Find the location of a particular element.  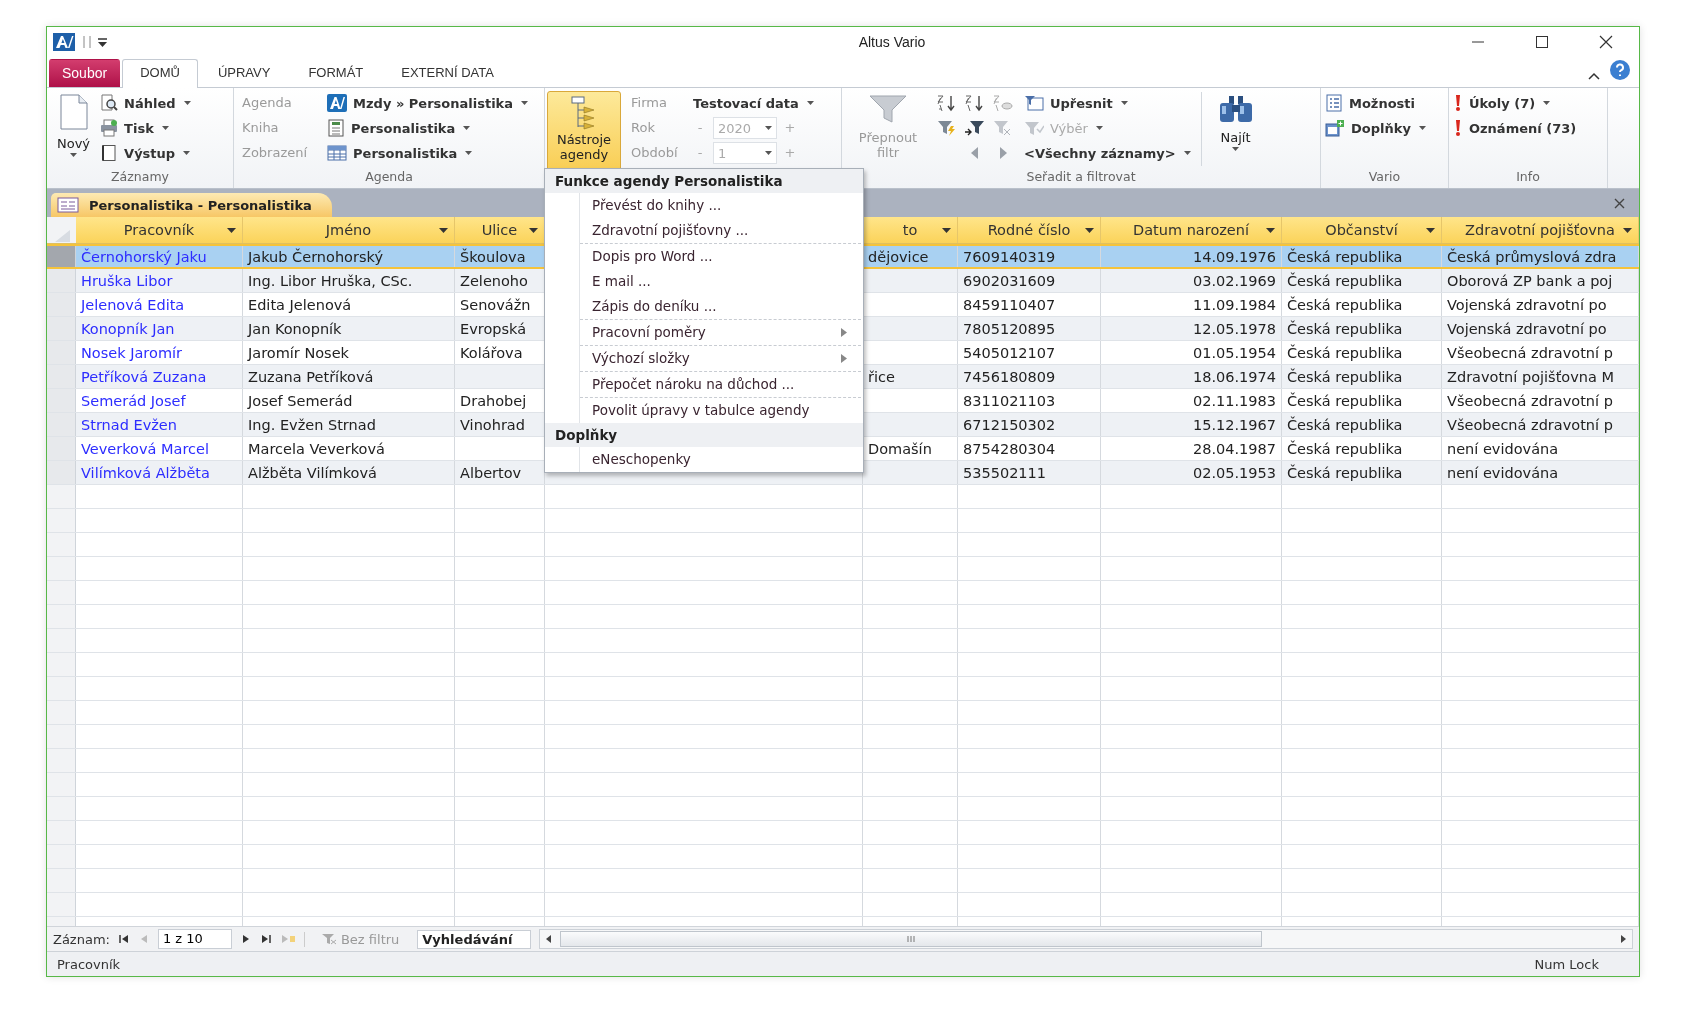

status-indicator: Num Lock is located at coordinates (1567, 964).